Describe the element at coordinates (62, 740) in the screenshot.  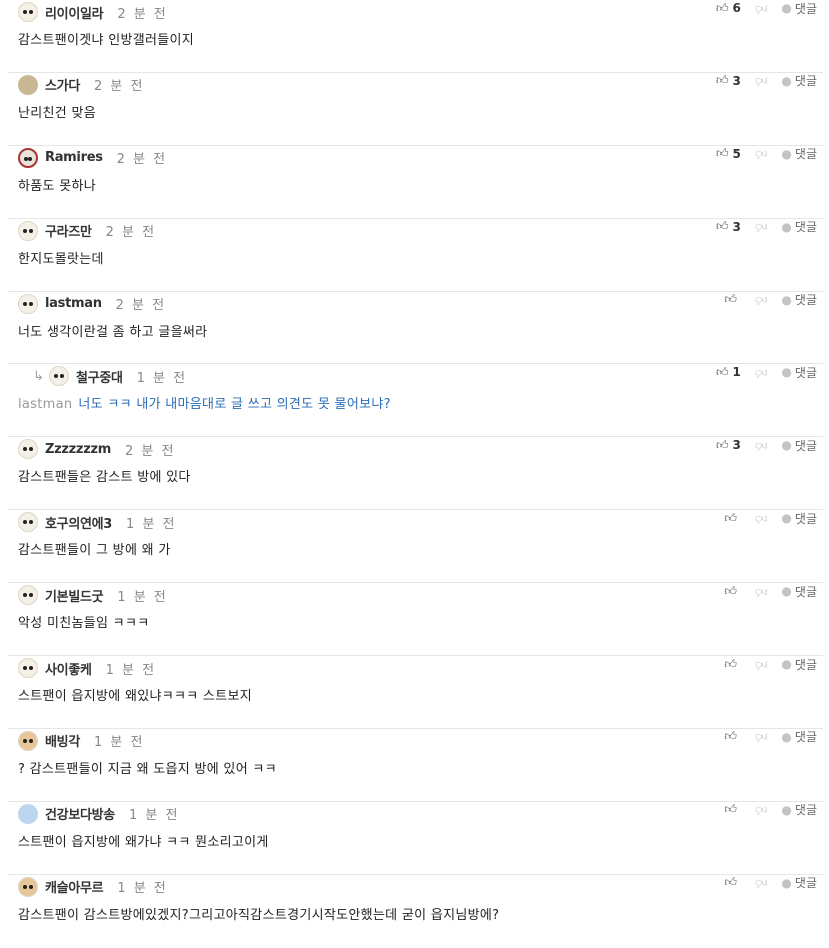
I see `nickname: 배빙각` at that location.